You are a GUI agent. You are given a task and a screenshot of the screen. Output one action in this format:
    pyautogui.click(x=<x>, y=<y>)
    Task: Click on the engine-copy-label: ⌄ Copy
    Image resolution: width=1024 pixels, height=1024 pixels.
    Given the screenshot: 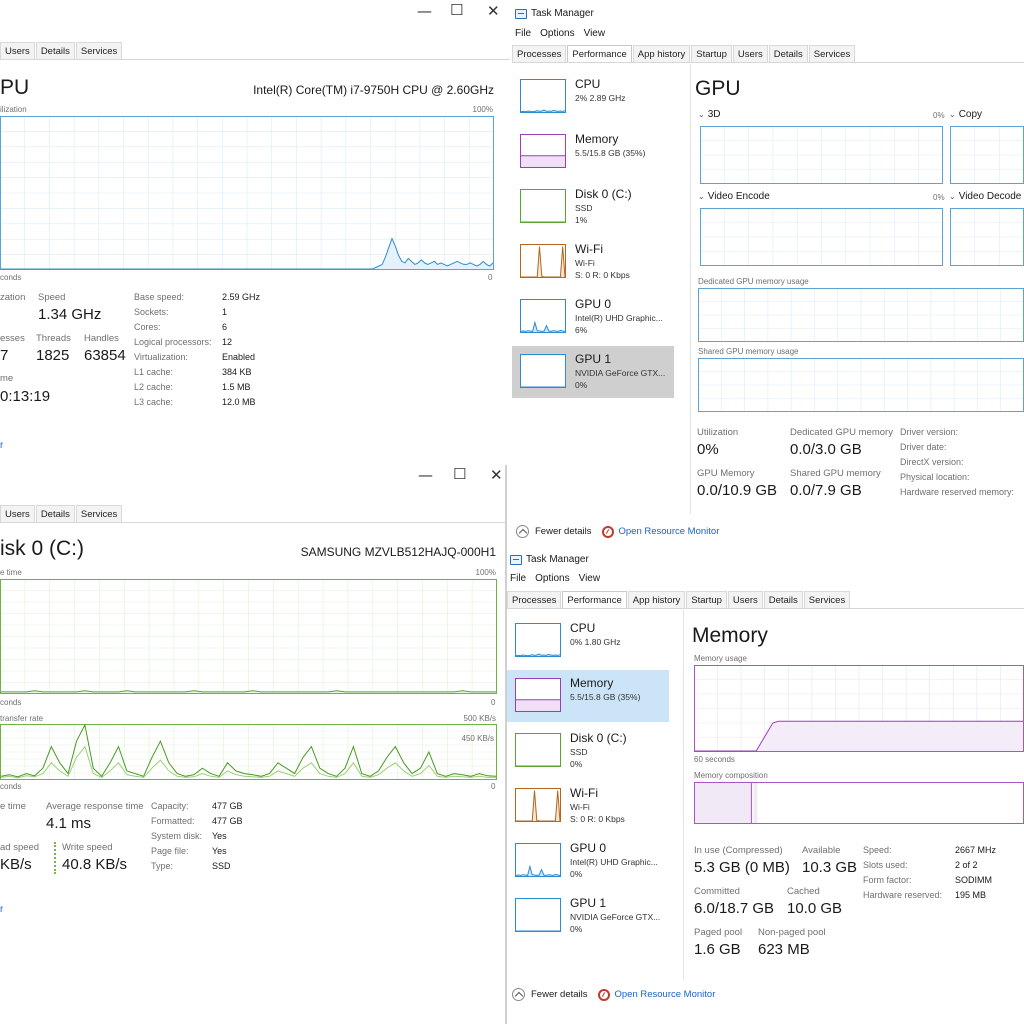 What is the action you would take?
    pyautogui.click(x=965, y=114)
    